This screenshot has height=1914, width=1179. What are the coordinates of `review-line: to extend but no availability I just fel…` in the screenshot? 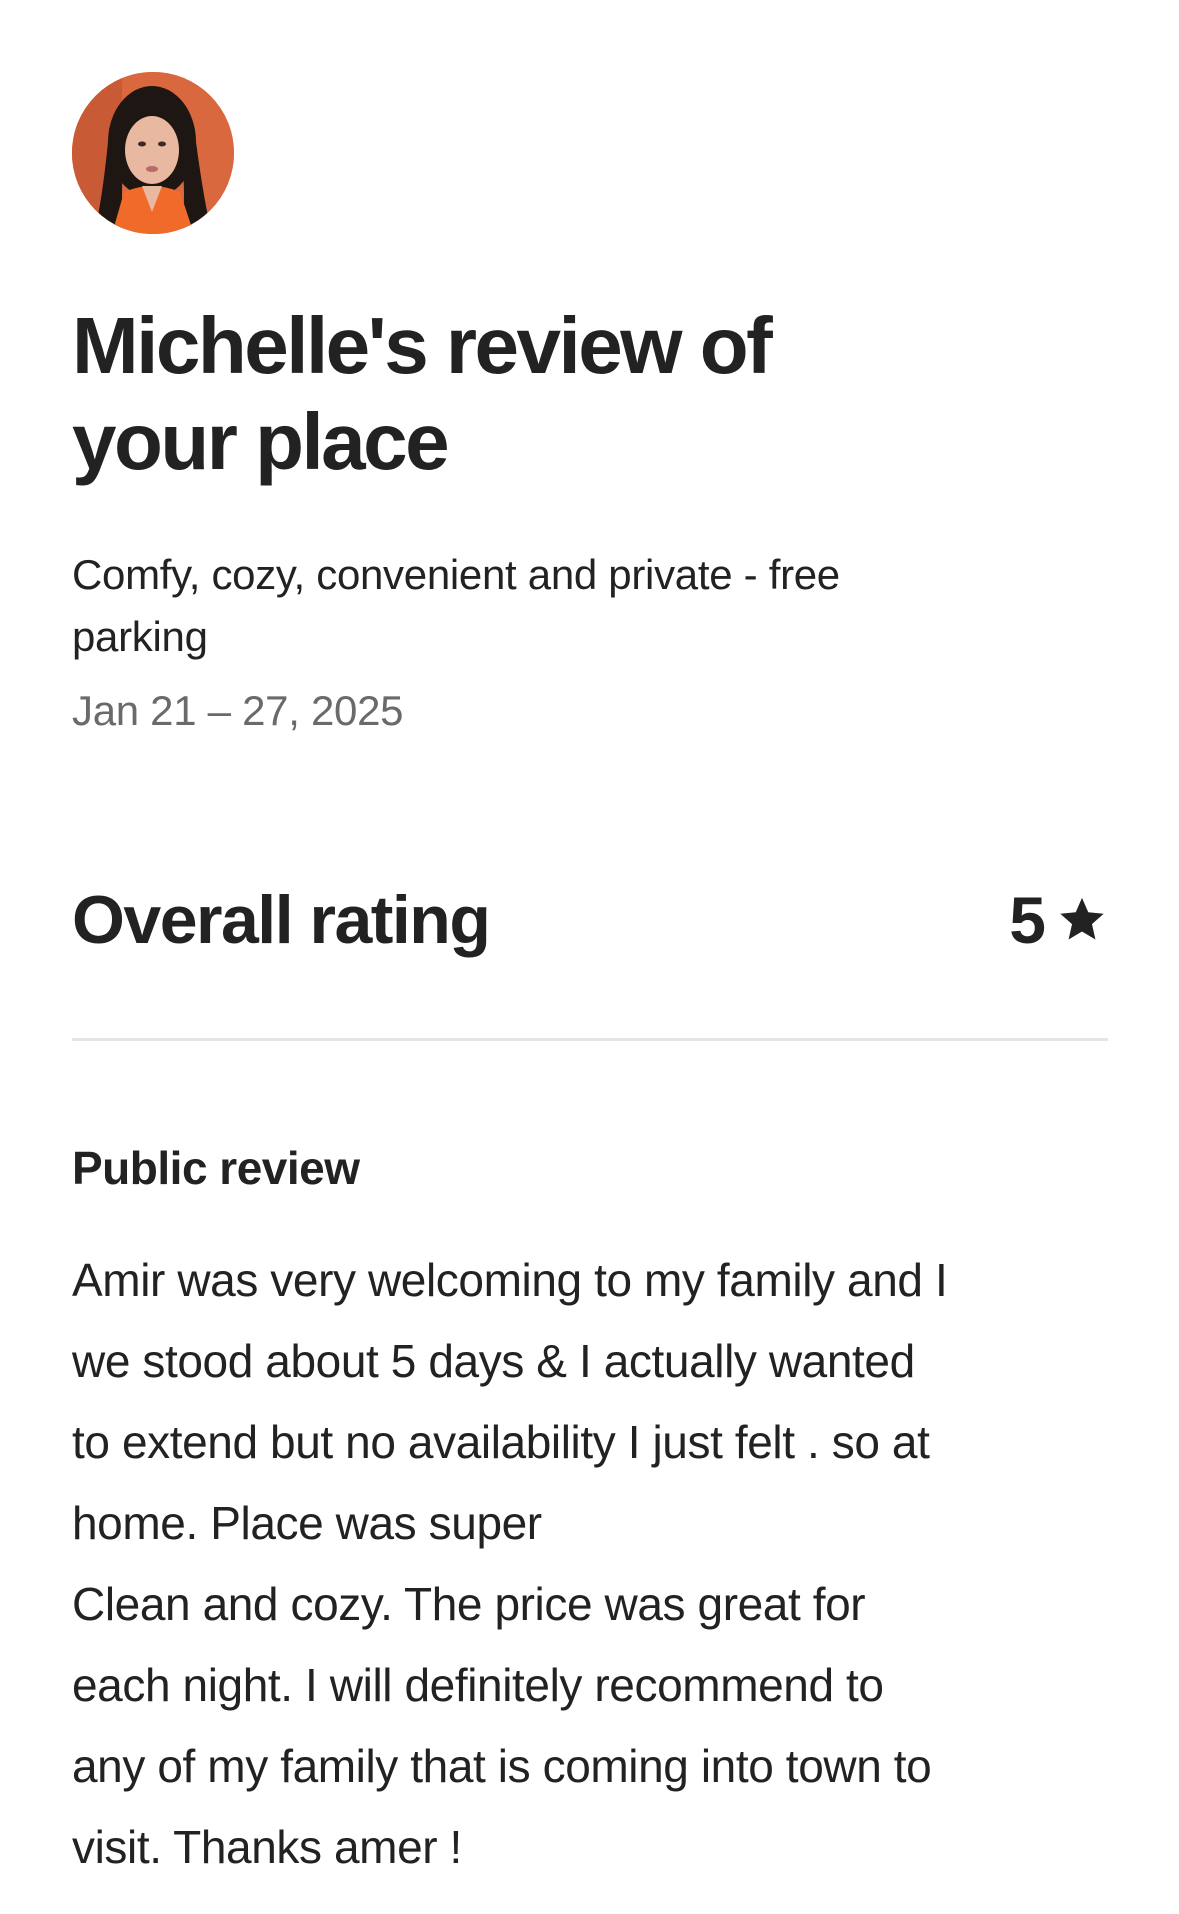 It's located at (501, 1442).